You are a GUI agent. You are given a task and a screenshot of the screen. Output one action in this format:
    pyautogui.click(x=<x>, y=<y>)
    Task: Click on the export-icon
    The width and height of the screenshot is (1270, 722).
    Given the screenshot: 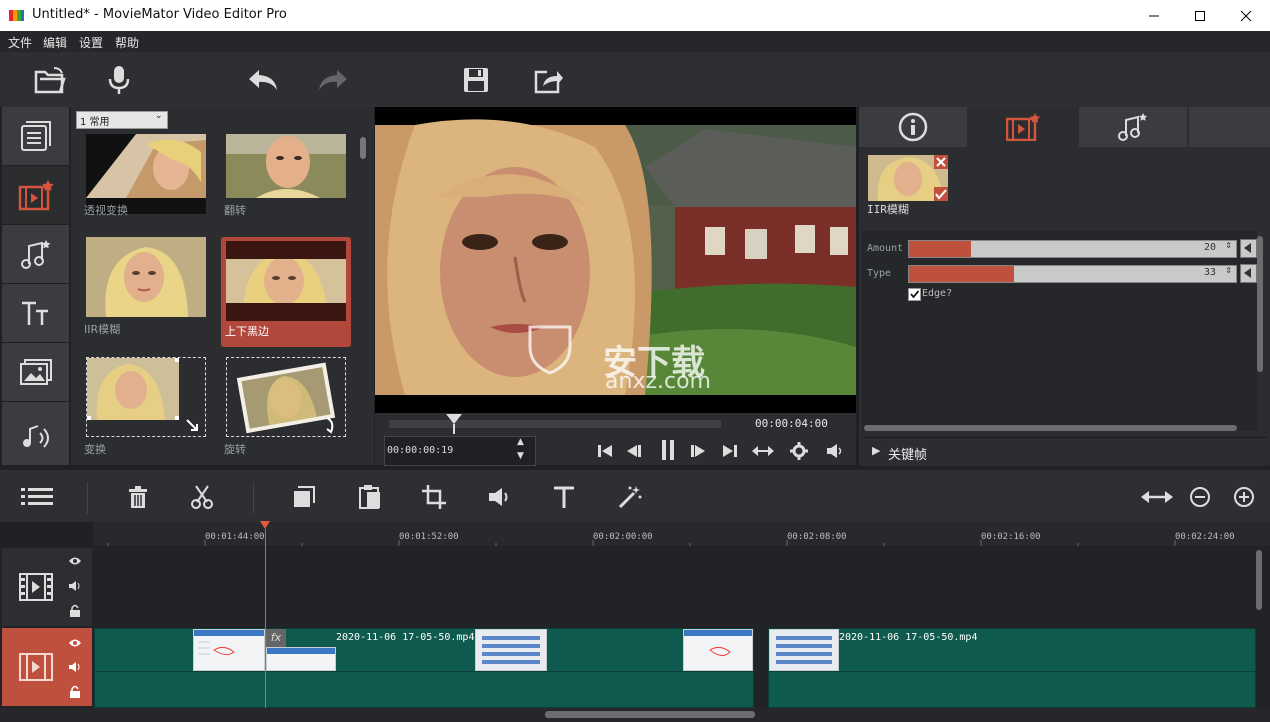 What is the action you would take?
    pyautogui.click(x=548, y=80)
    